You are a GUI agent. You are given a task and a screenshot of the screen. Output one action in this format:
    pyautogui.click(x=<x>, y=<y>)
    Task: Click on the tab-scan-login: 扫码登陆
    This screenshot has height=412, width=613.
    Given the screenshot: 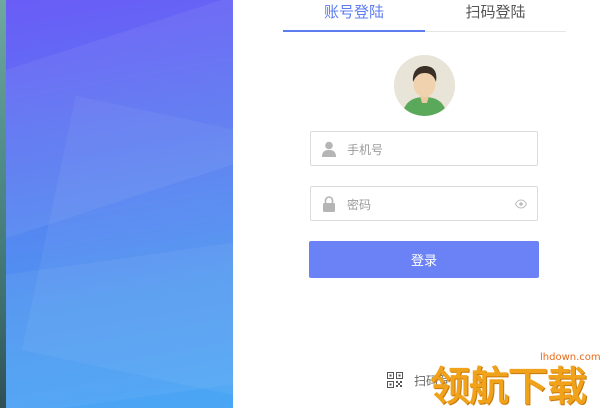 What is the action you would take?
    pyautogui.click(x=495, y=15)
    